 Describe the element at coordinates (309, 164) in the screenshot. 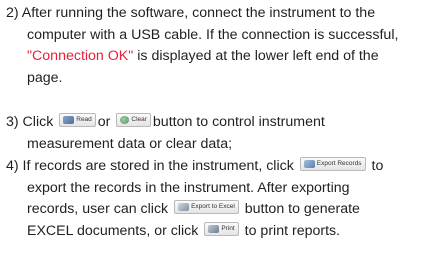

I see `export-records-icon` at that location.